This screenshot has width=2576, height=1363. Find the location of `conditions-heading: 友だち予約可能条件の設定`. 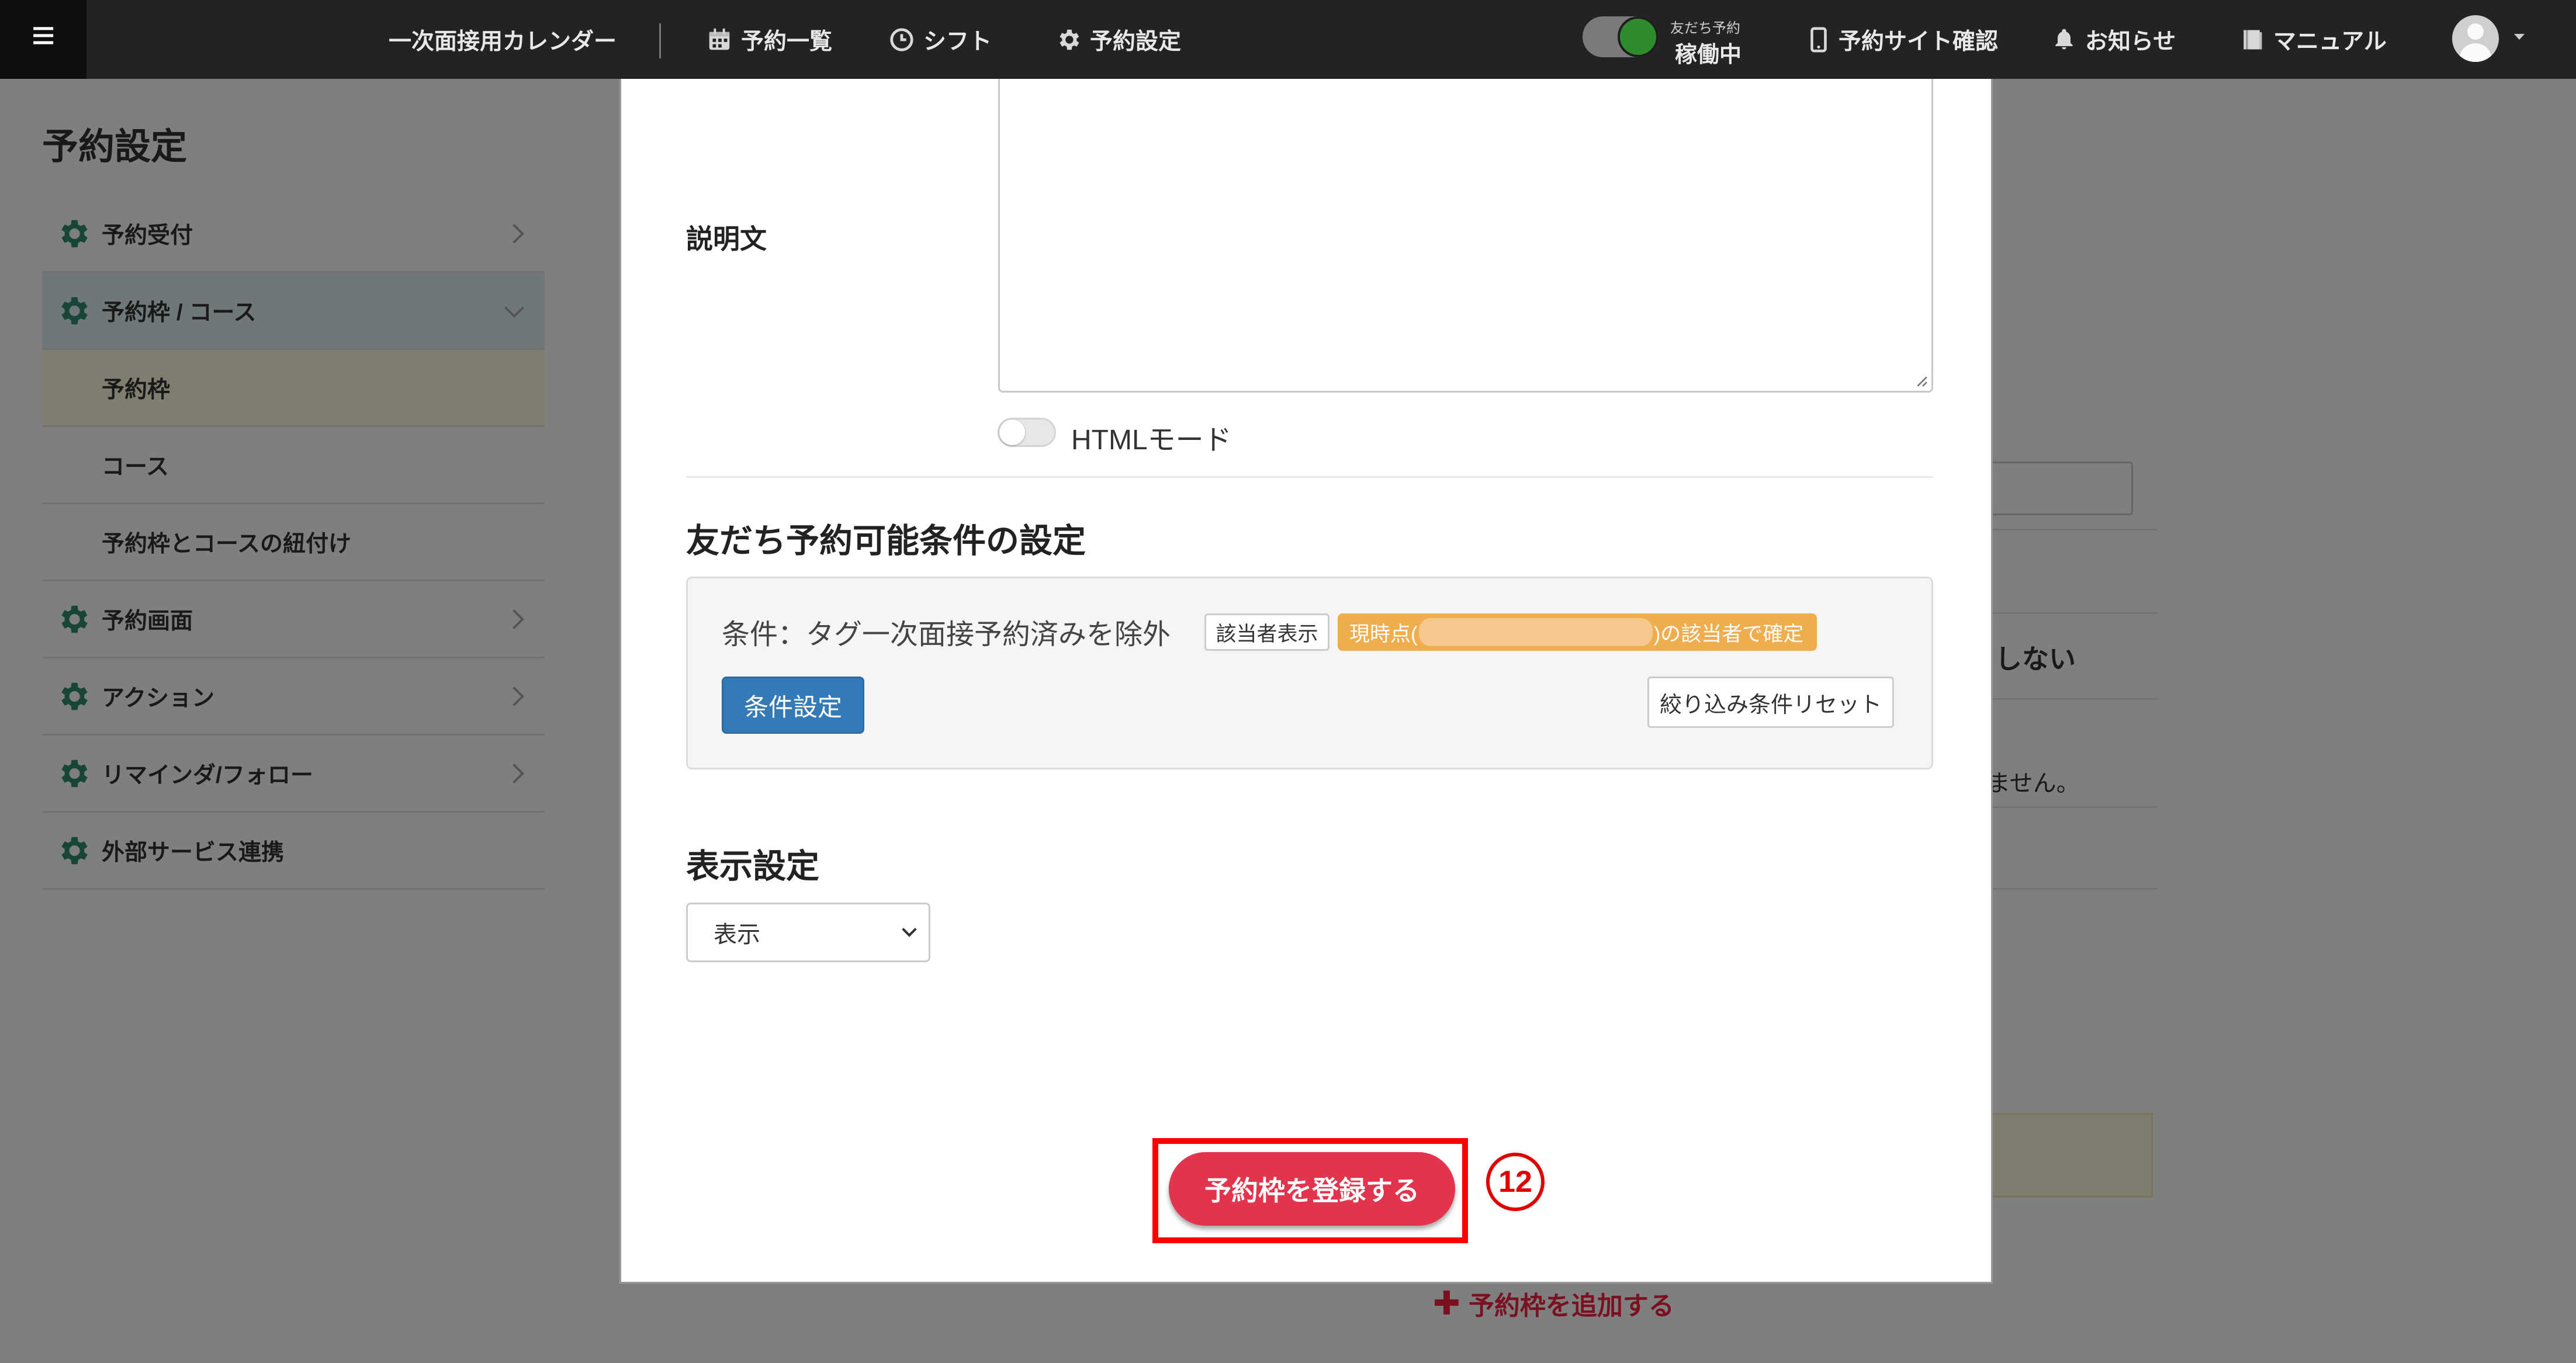

conditions-heading: 友だち予約可能条件の設定 is located at coordinates (886, 541).